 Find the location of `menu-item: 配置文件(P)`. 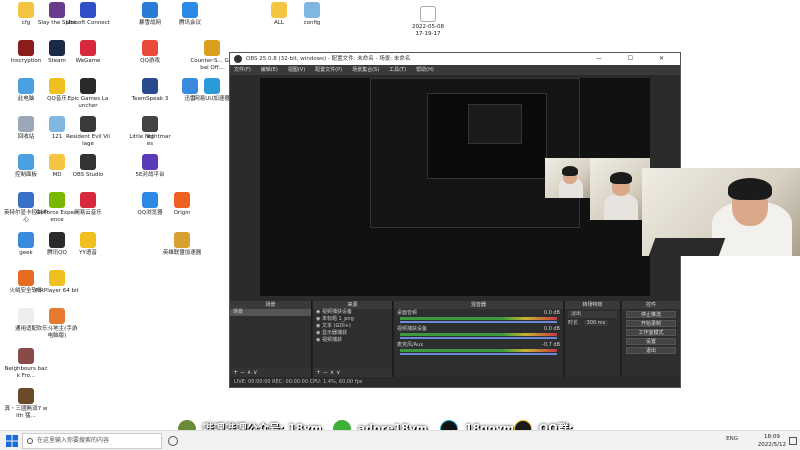

menu-item: 配置文件(P) is located at coordinates (328, 70).